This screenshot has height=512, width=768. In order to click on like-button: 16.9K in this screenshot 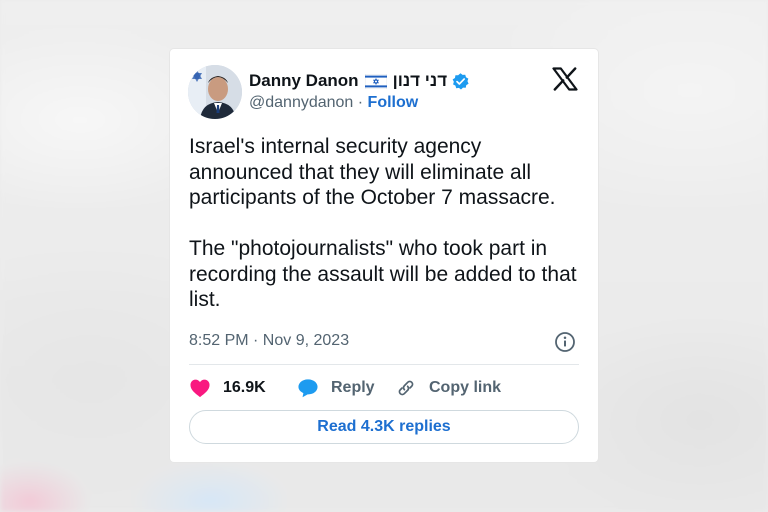, I will do `click(243, 388)`.